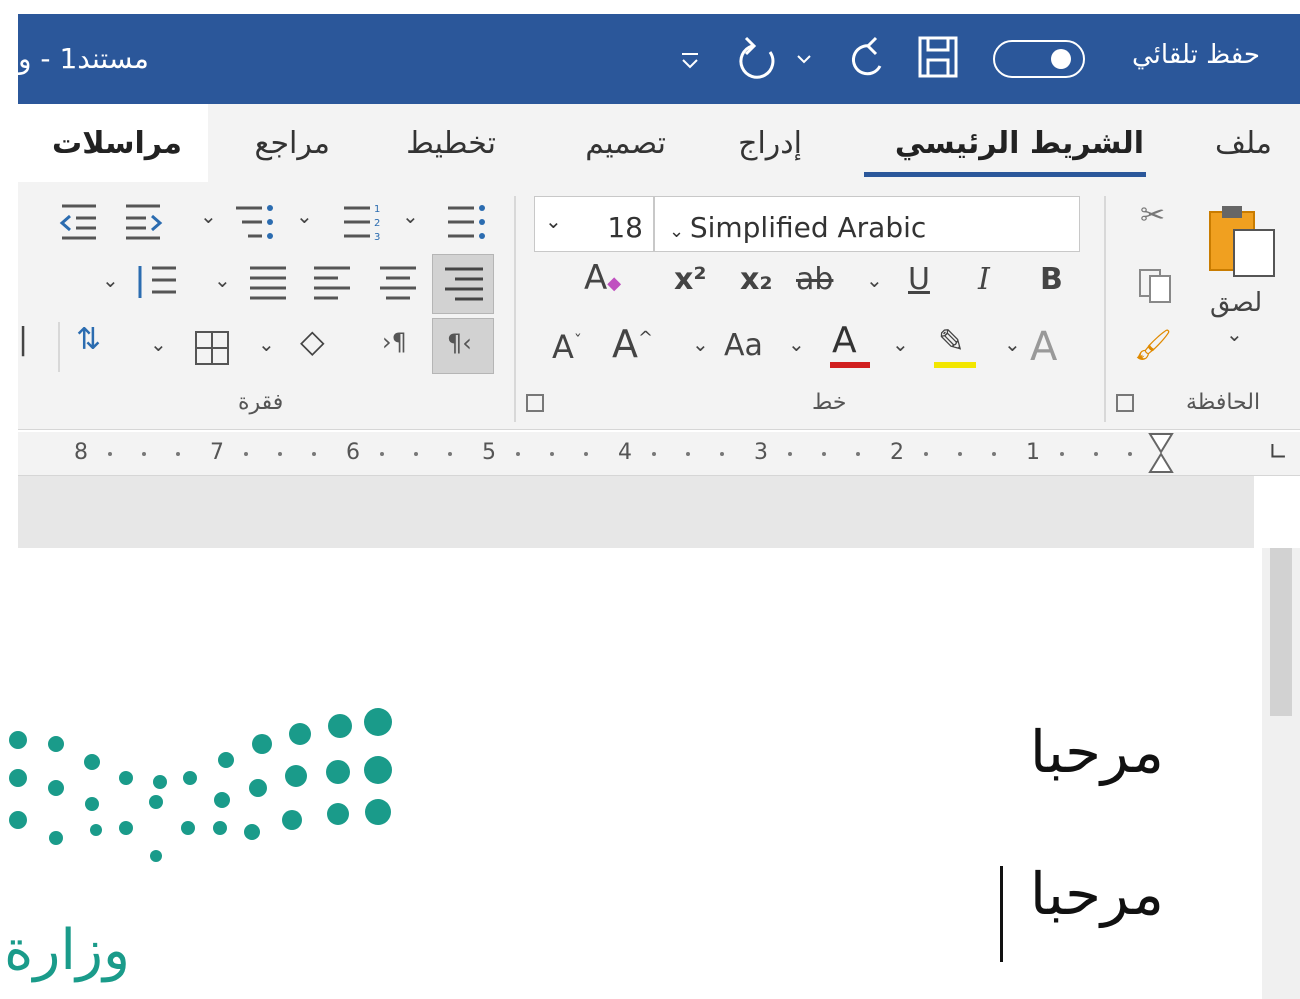 Image resolution: width=1300 pixels, height=999 pixels. I want to click on paste-icon, so click(1242, 240).